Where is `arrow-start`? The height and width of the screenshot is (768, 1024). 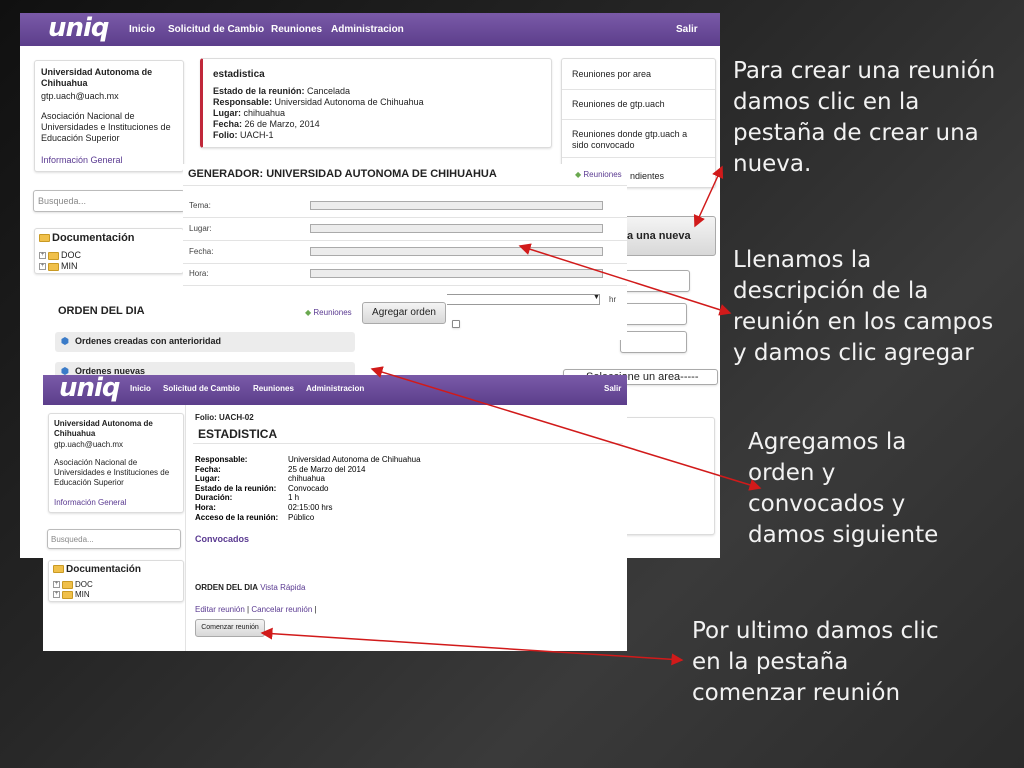
arrow-start is located at coordinates (472, 646).